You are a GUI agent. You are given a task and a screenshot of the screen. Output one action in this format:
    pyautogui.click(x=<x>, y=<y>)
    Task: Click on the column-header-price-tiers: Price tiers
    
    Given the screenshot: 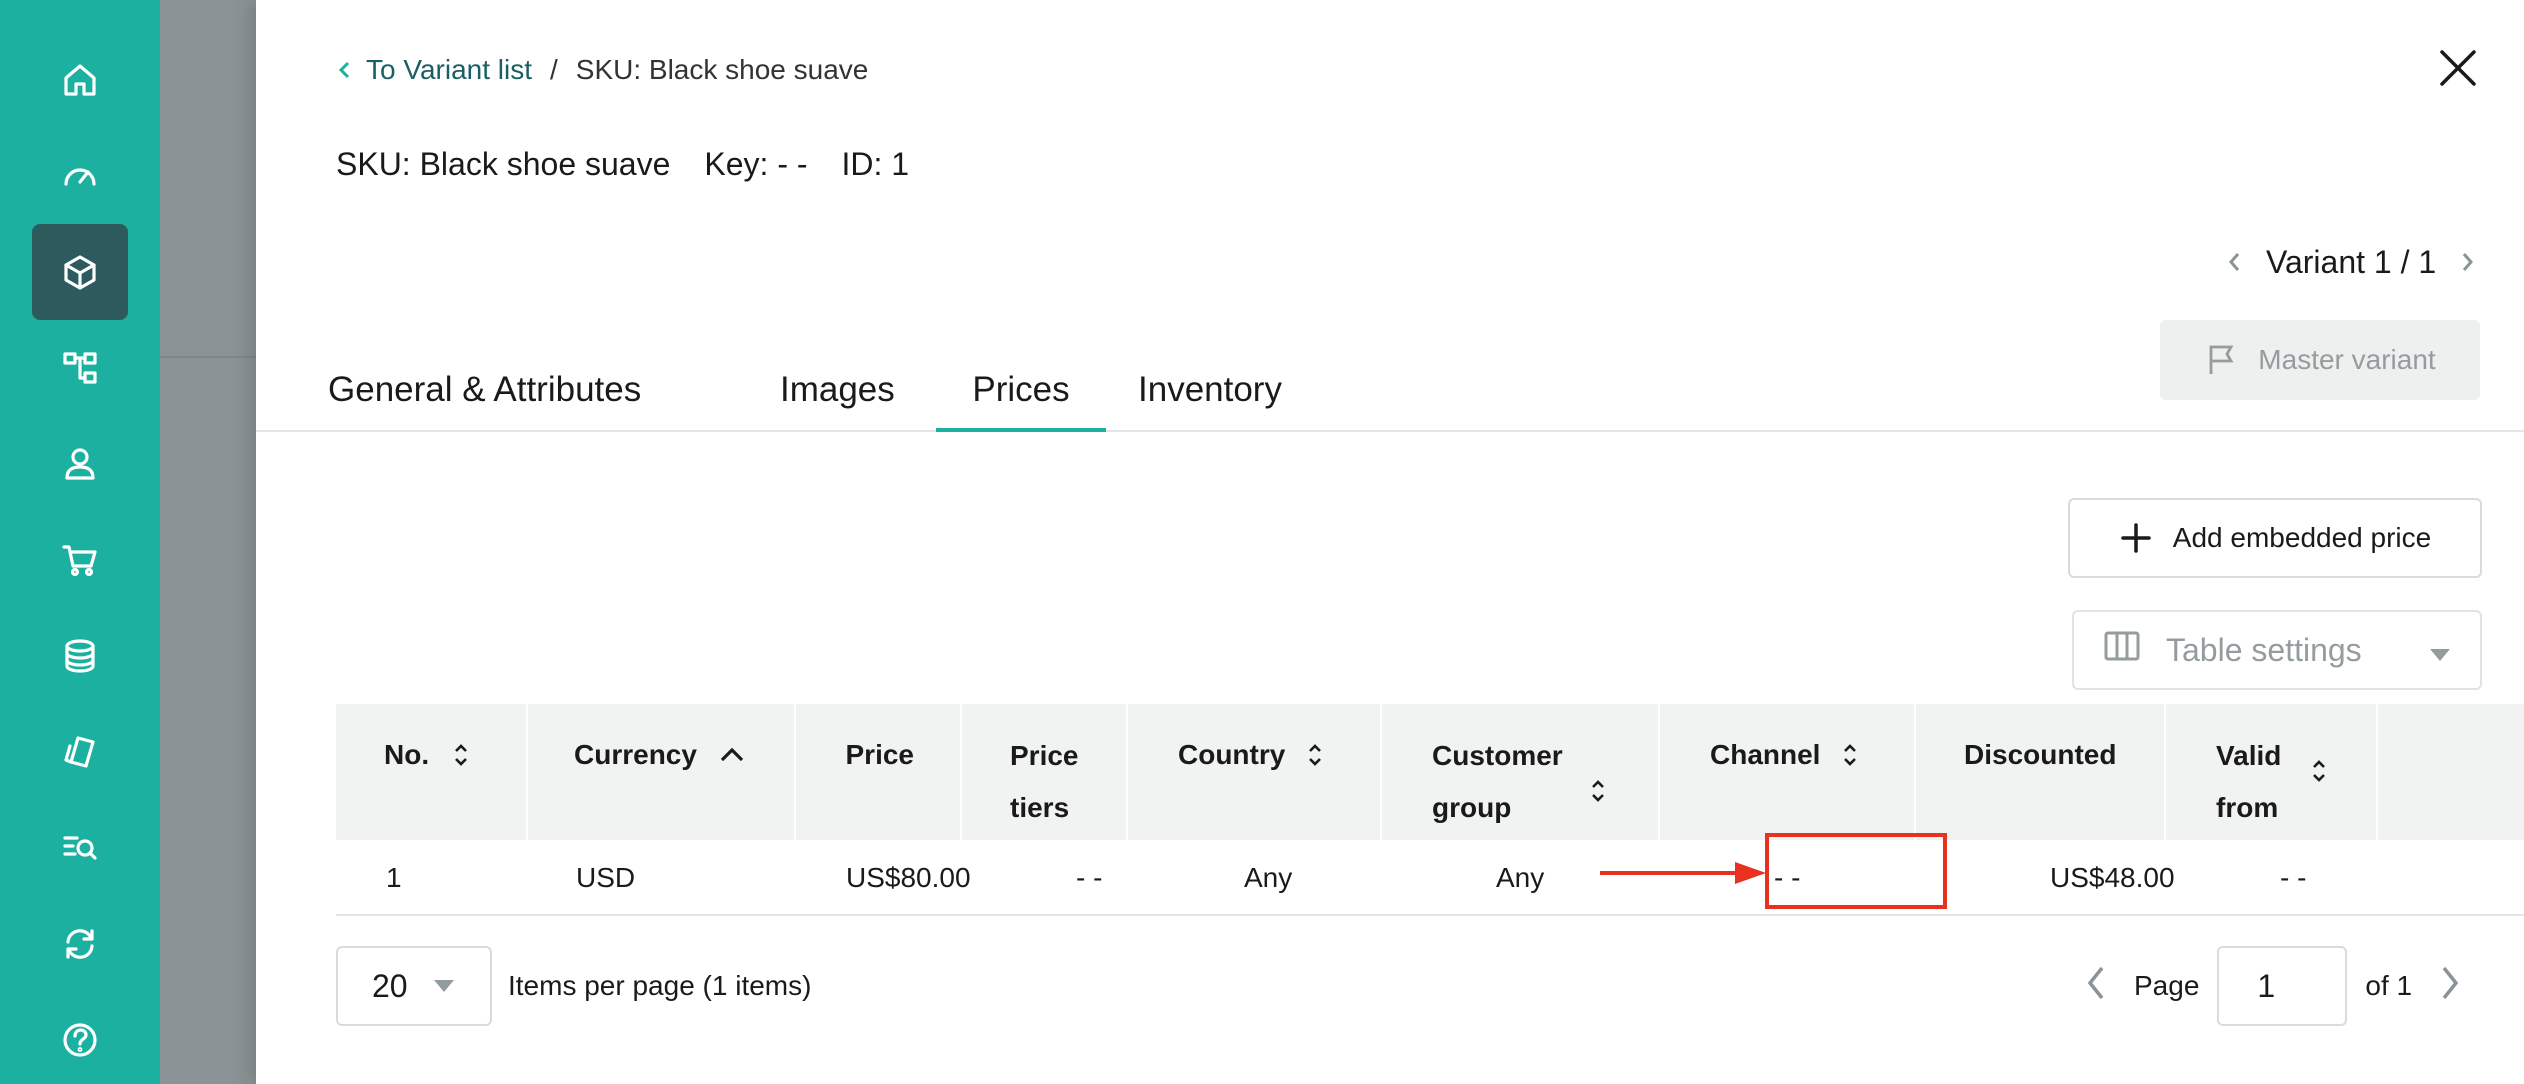 What is the action you would take?
    pyautogui.click(x=1044, y=772)
    